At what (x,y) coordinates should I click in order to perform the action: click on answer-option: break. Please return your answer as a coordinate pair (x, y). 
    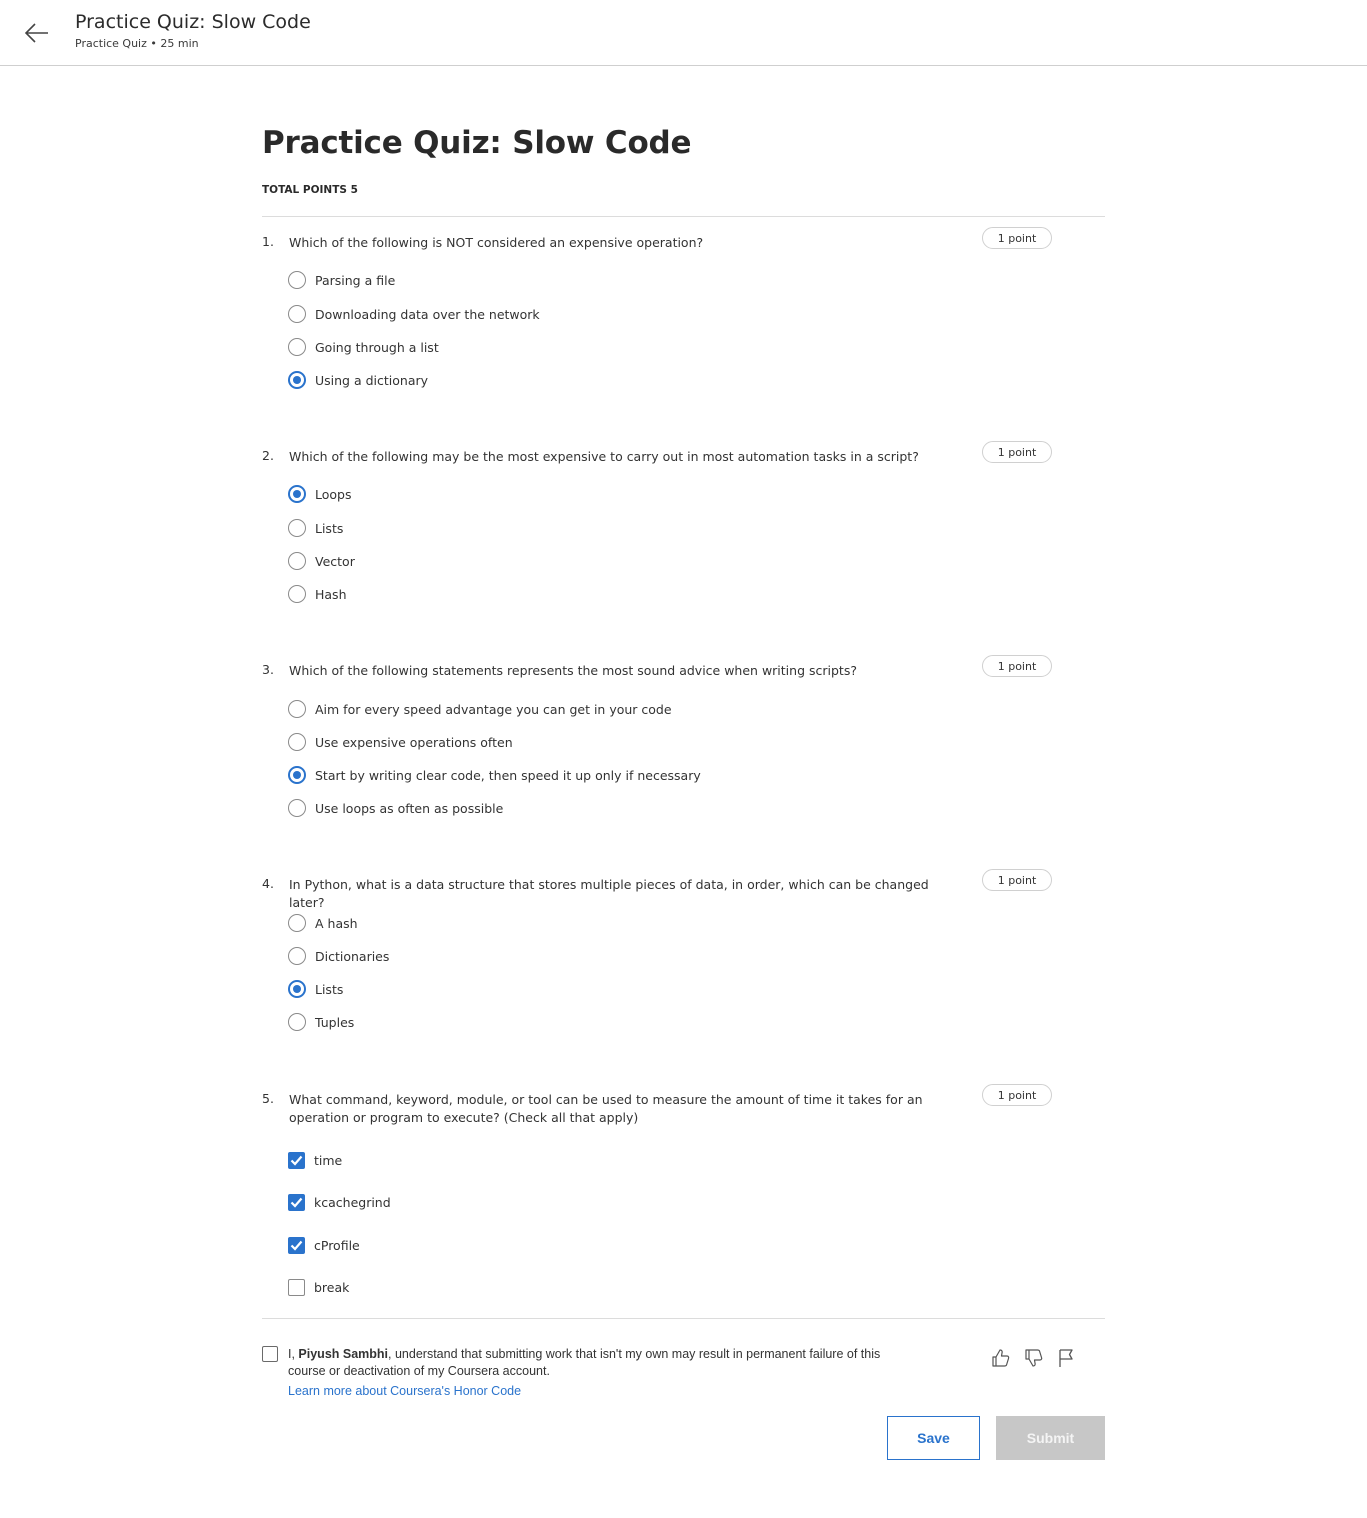
    Looking at the image, I should click on (318, 1287).